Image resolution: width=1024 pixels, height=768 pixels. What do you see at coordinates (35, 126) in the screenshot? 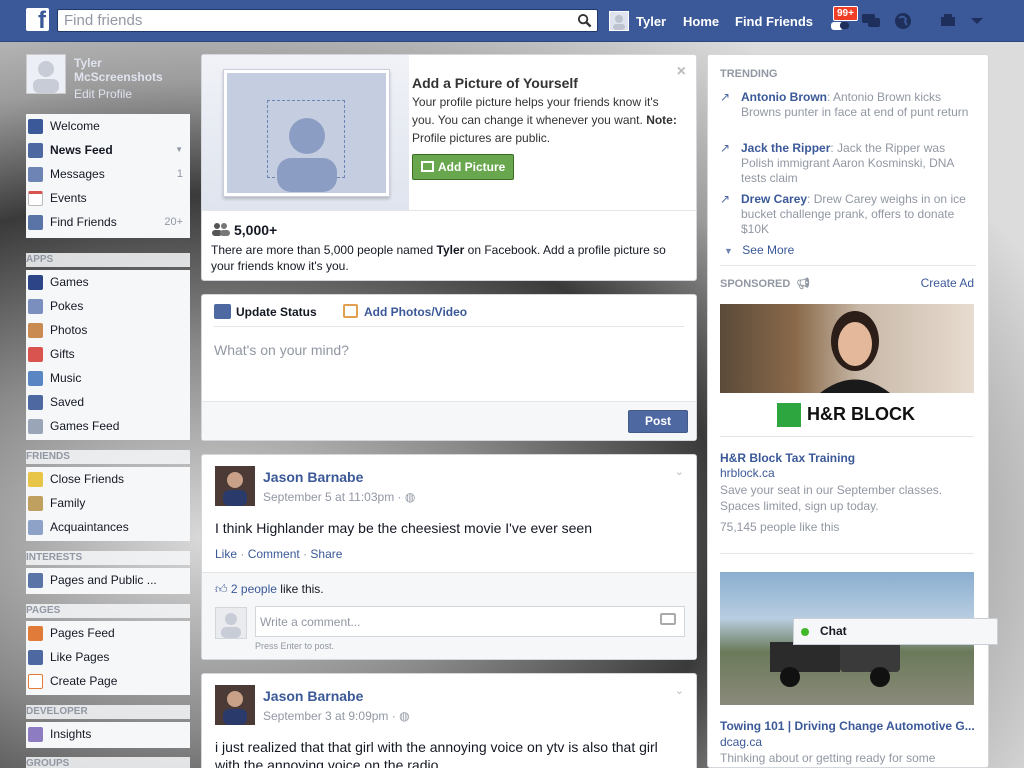
I see `facebook-icon` at bounding box center [35, 126].